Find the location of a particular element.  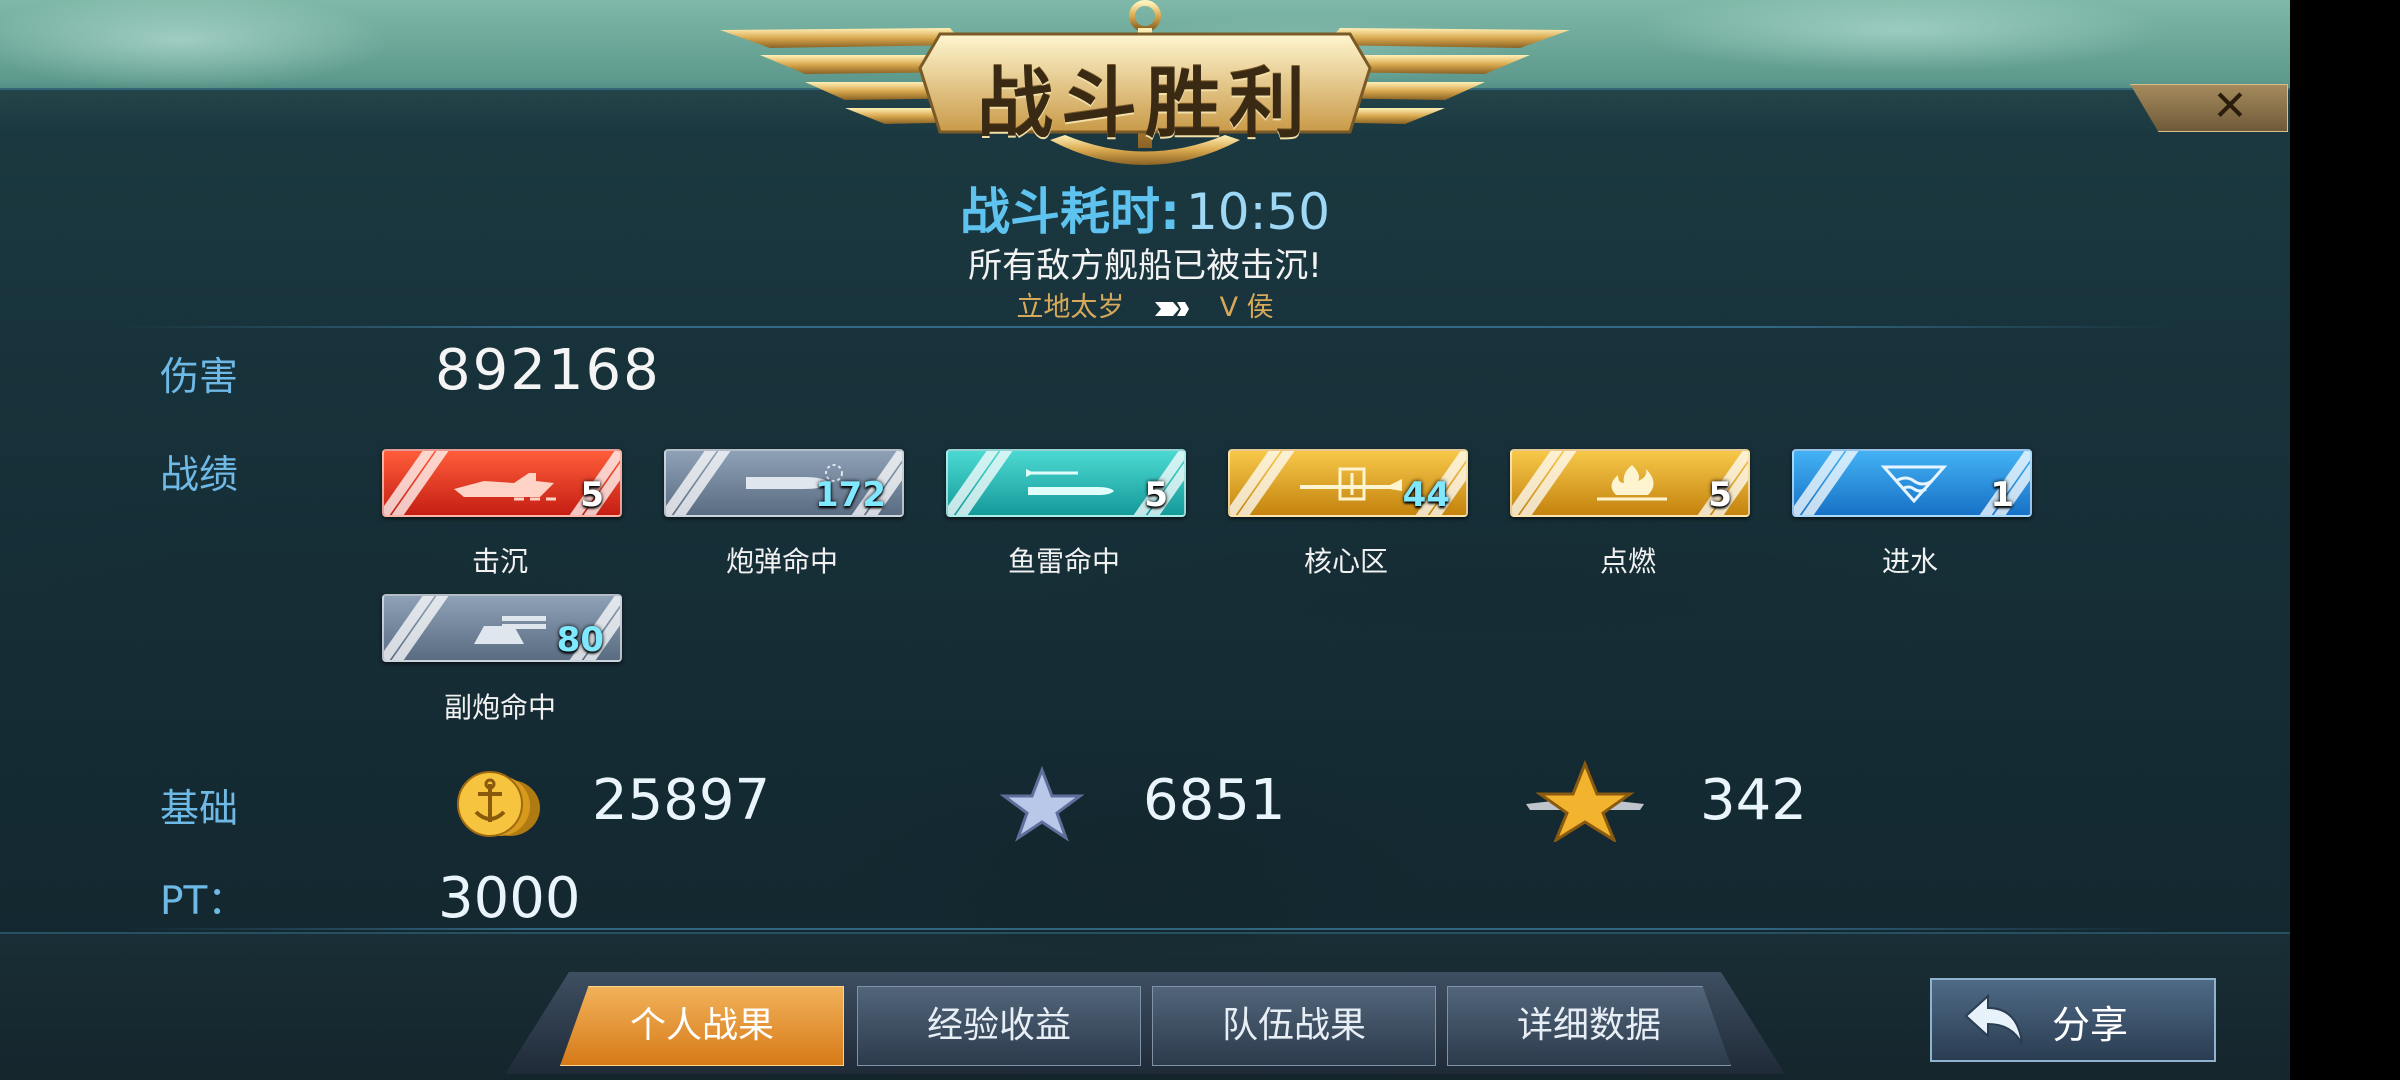

tab-team-result: 队伍战果 is located at coordinates (1294, 1026).